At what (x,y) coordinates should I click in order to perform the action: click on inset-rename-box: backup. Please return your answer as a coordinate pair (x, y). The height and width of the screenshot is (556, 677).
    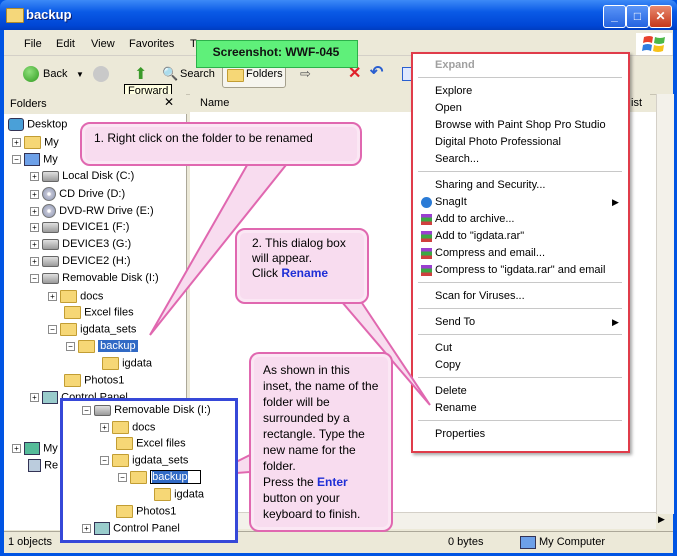
    Looking at the image, I should click on (175, 477).